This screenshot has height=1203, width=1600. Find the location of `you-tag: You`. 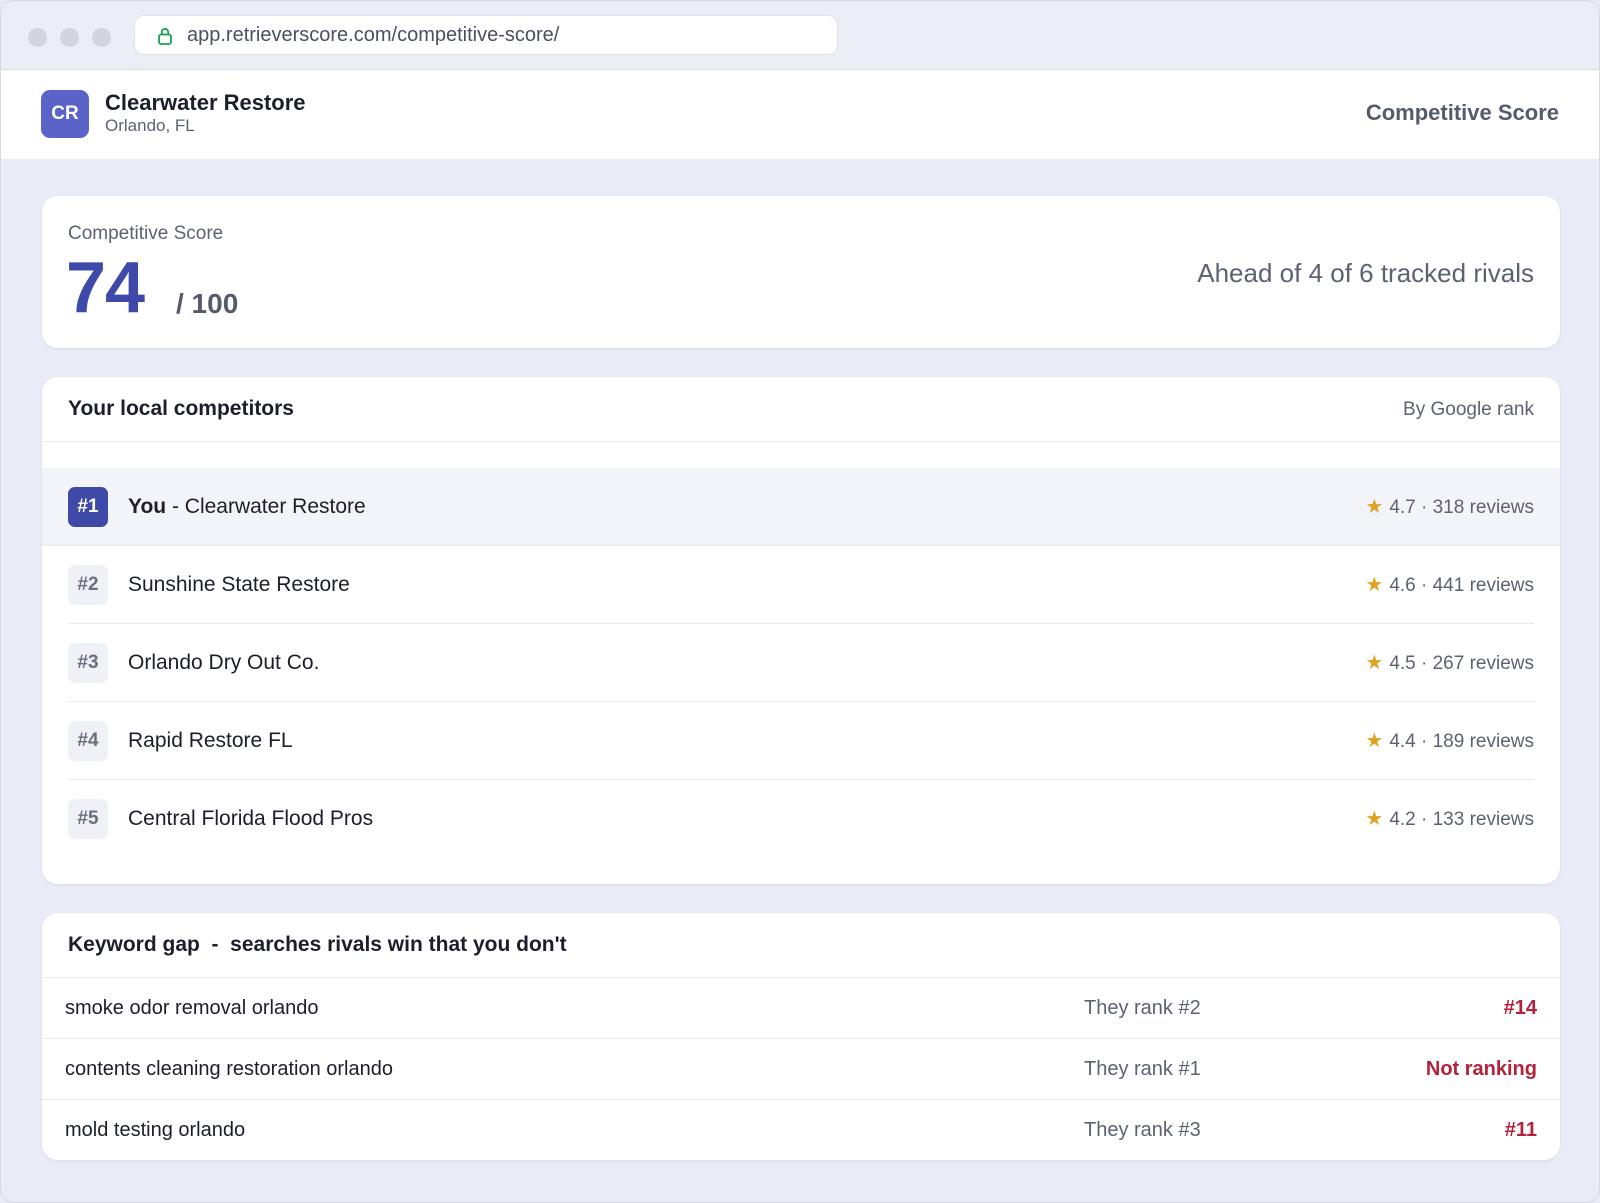

you-tag: You is located at coordinates (147, 506).